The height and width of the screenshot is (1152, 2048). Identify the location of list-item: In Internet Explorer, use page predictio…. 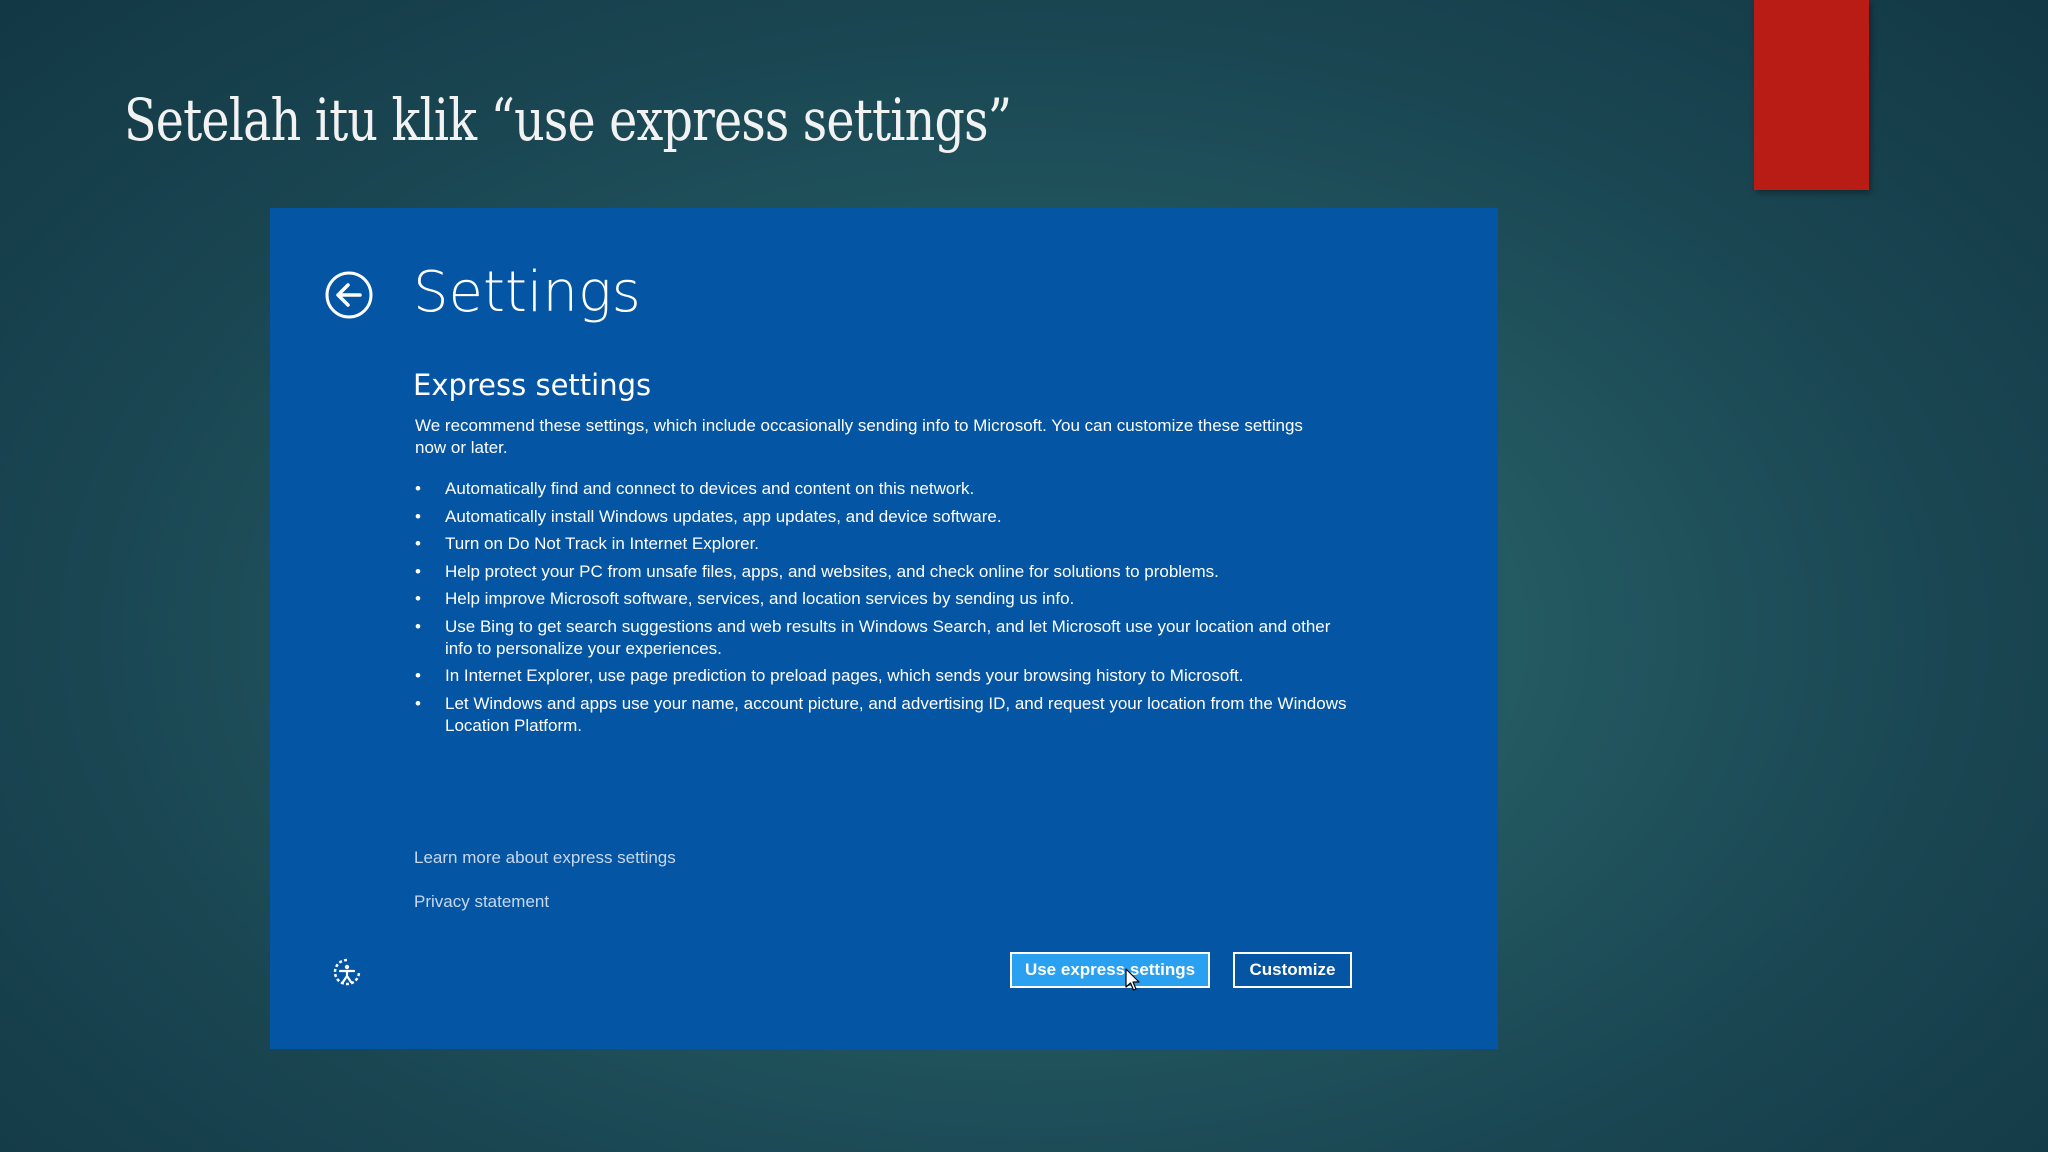
(885, 676).